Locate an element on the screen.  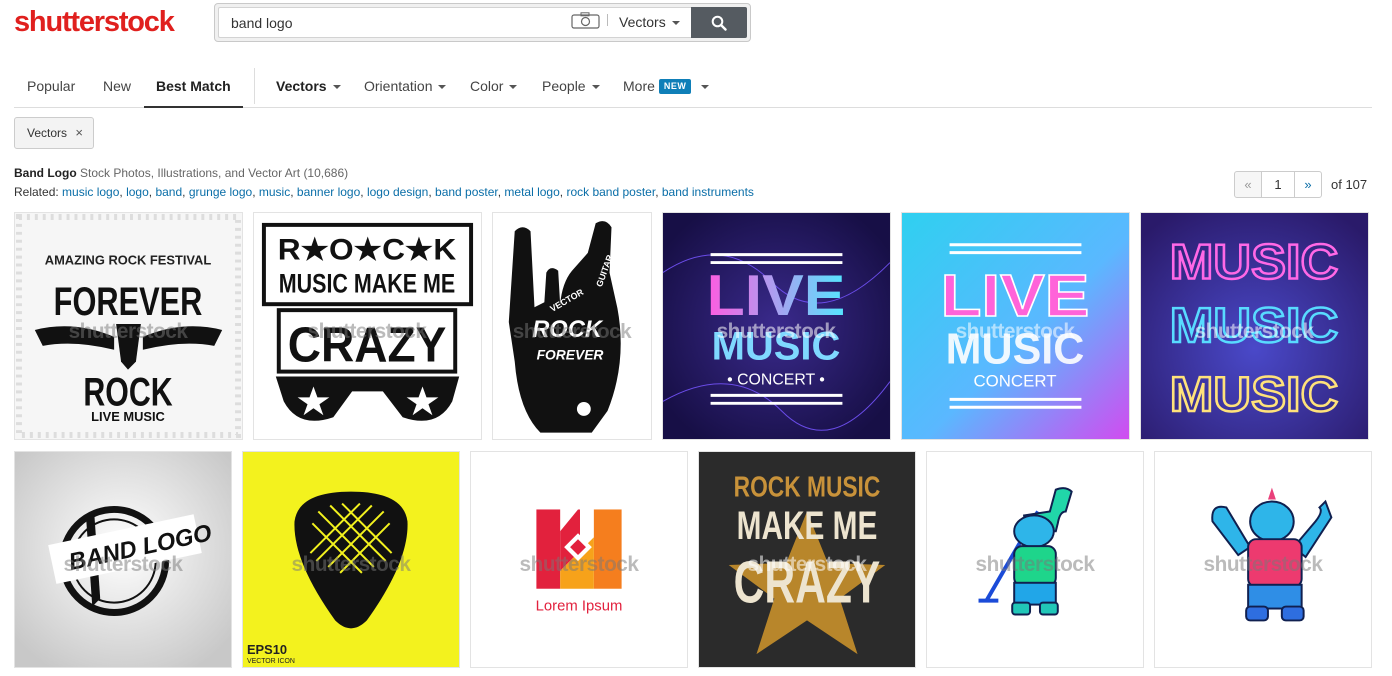
related-link: band poster is located at coordinates (466, 192).